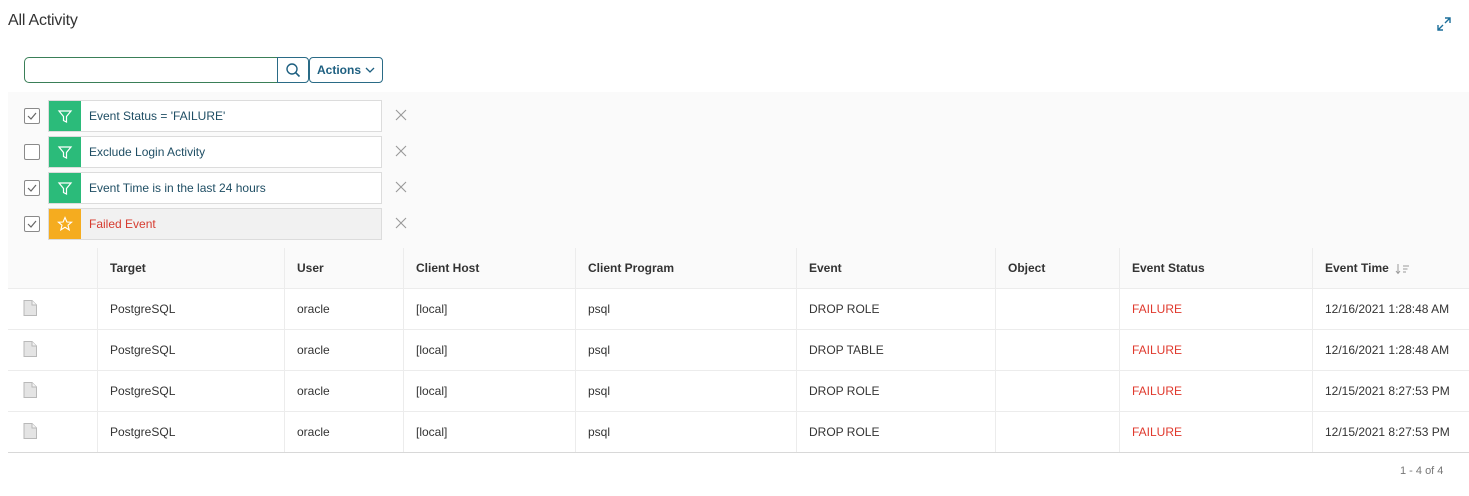 This screenshot has height=496, width=1469. What do you see at coordinates (215, 152) in the screenshot?
I see `filter-pill: Exclude Login Activity` at bounding box center [215, 152].